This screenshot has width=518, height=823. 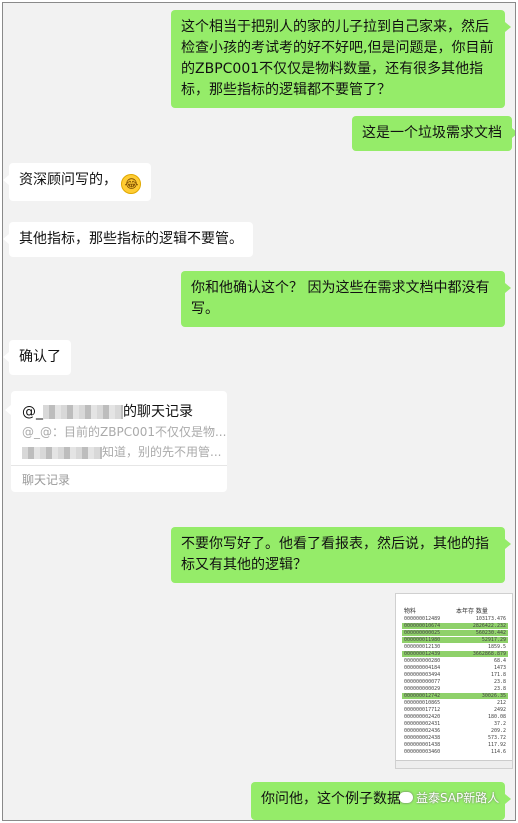 I want to click on sheet-row: 000000017712 2492, so click(x=455, y=710).